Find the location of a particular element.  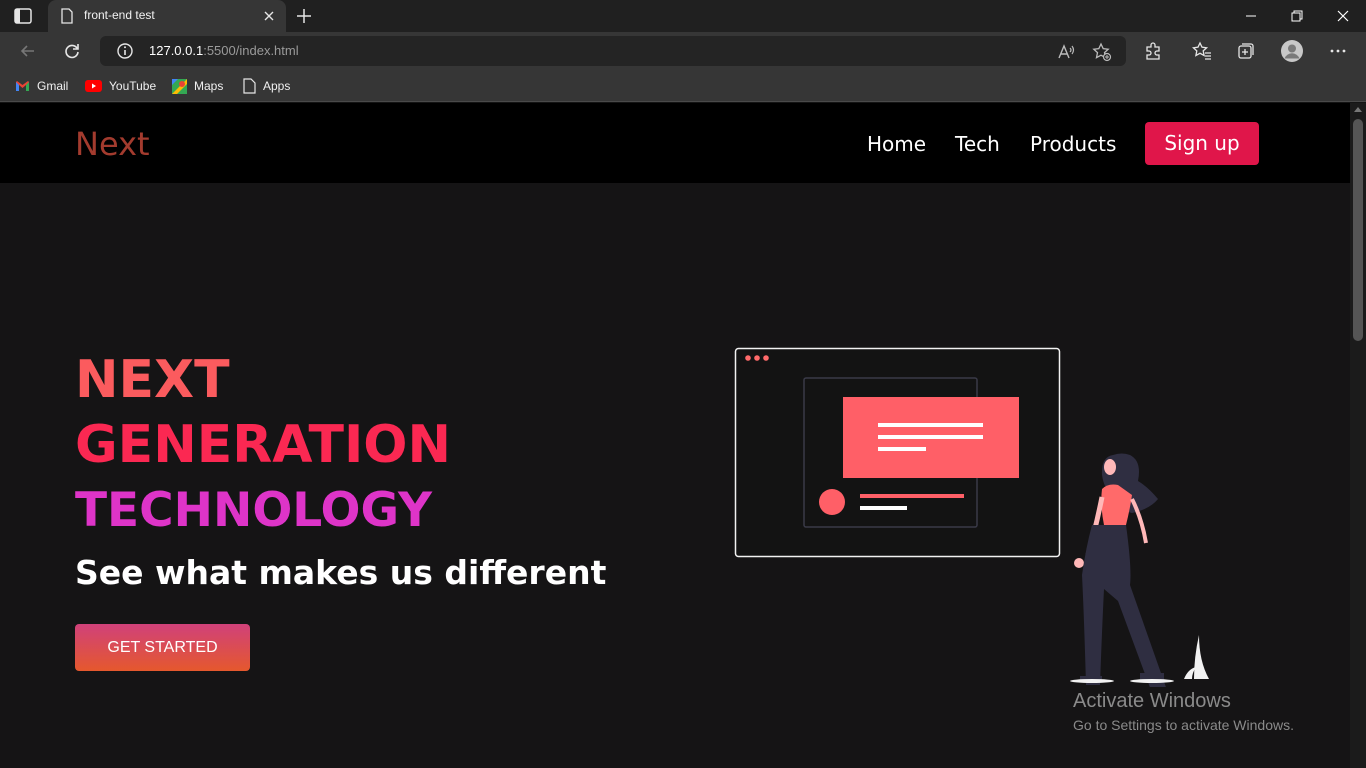

browser-toolbar: 127.0.0.1:5500/index.html is located at coordinates (683, 51).